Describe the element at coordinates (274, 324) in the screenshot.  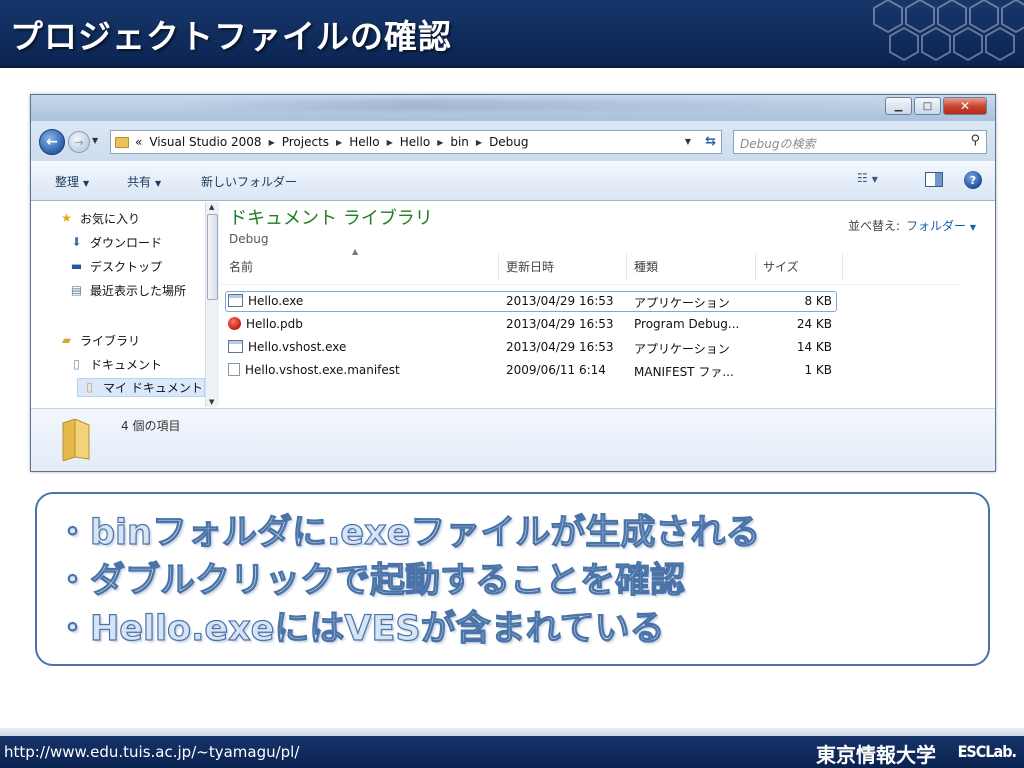
I see `file-name: Hello.pdb` at that location.